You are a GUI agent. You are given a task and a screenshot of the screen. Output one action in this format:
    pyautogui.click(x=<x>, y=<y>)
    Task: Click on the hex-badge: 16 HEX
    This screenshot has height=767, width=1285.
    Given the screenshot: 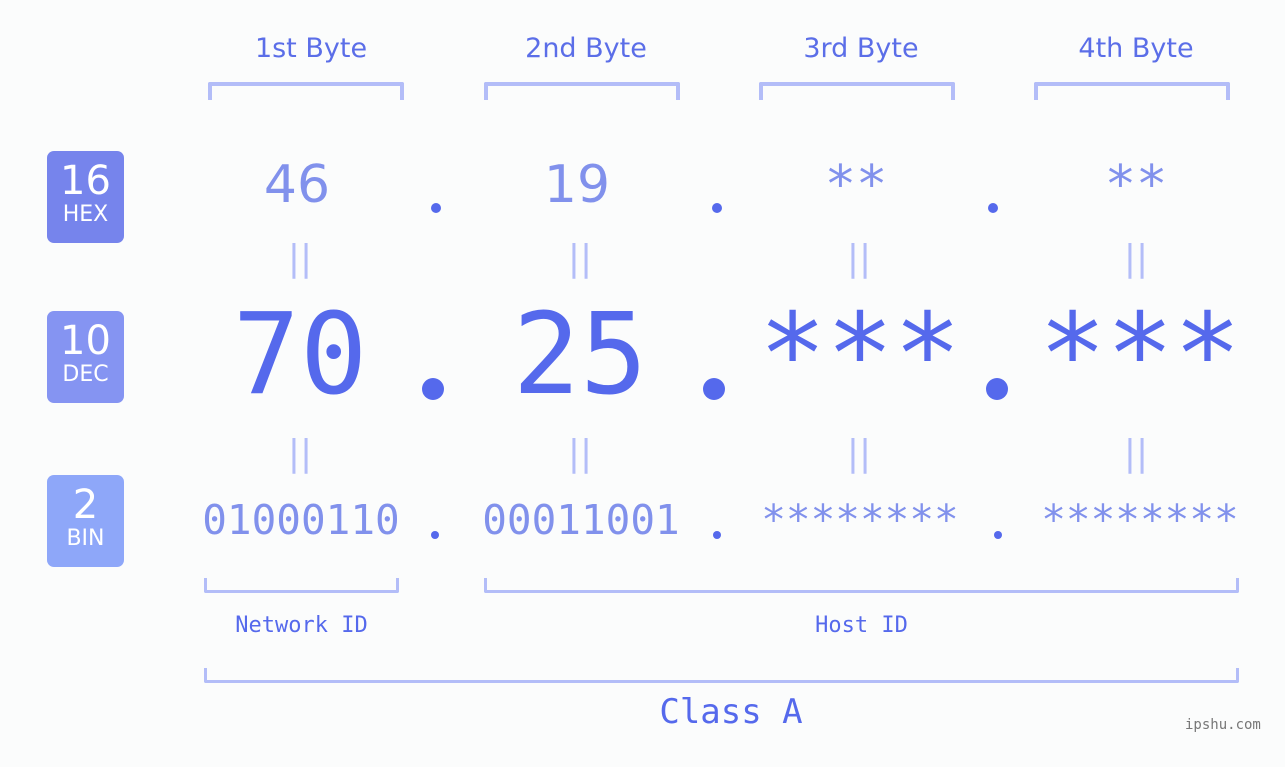 What is the action you would take?
    pyautogui.click(x=85, y=197)
    